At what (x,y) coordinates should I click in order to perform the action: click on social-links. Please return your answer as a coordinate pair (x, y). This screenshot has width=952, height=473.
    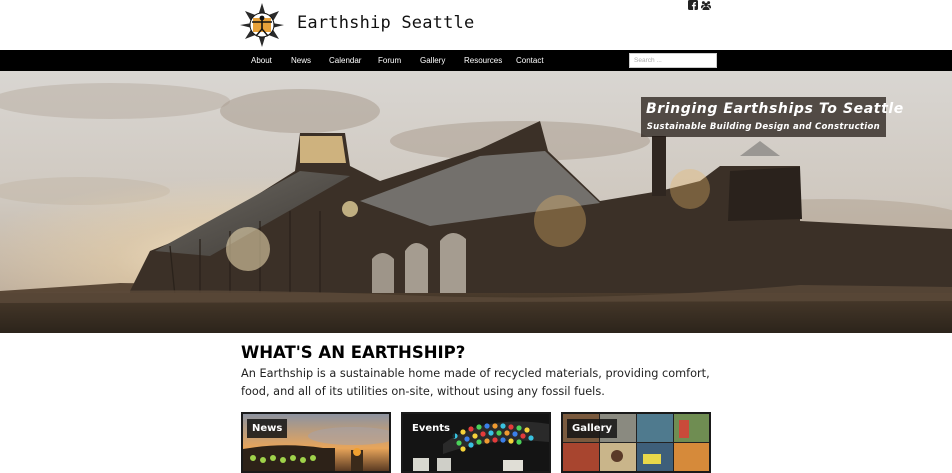
    Looking at the image, I should click on (699, 5).